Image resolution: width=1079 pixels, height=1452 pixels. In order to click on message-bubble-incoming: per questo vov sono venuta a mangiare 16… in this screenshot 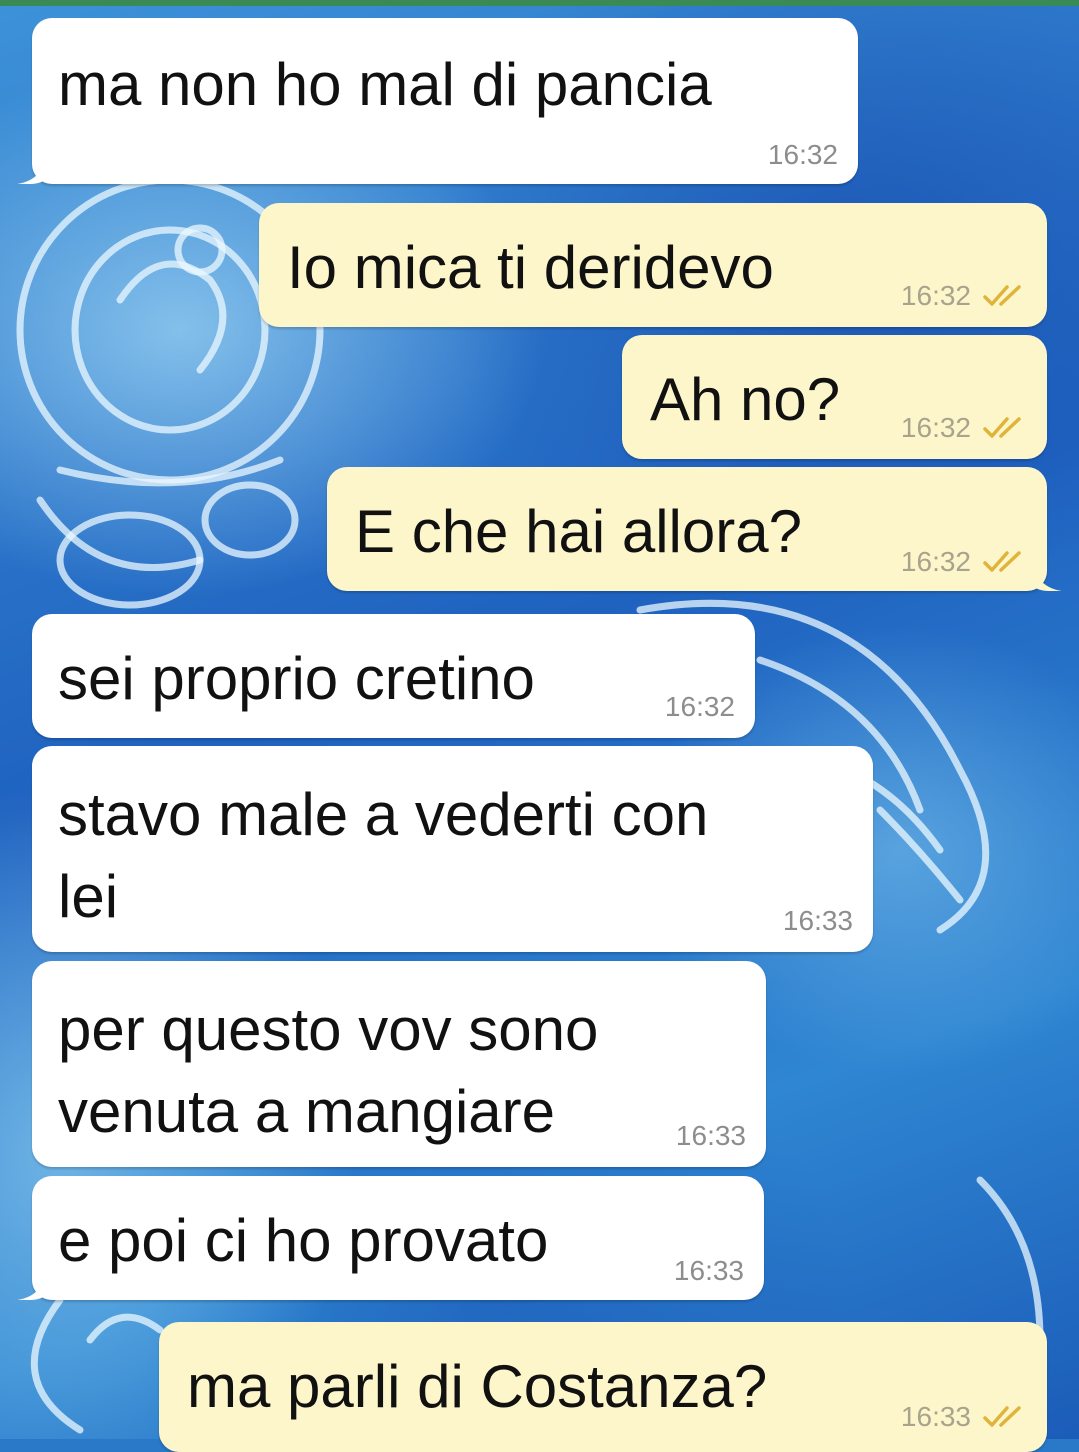, I will do `click(399, 1064)`.